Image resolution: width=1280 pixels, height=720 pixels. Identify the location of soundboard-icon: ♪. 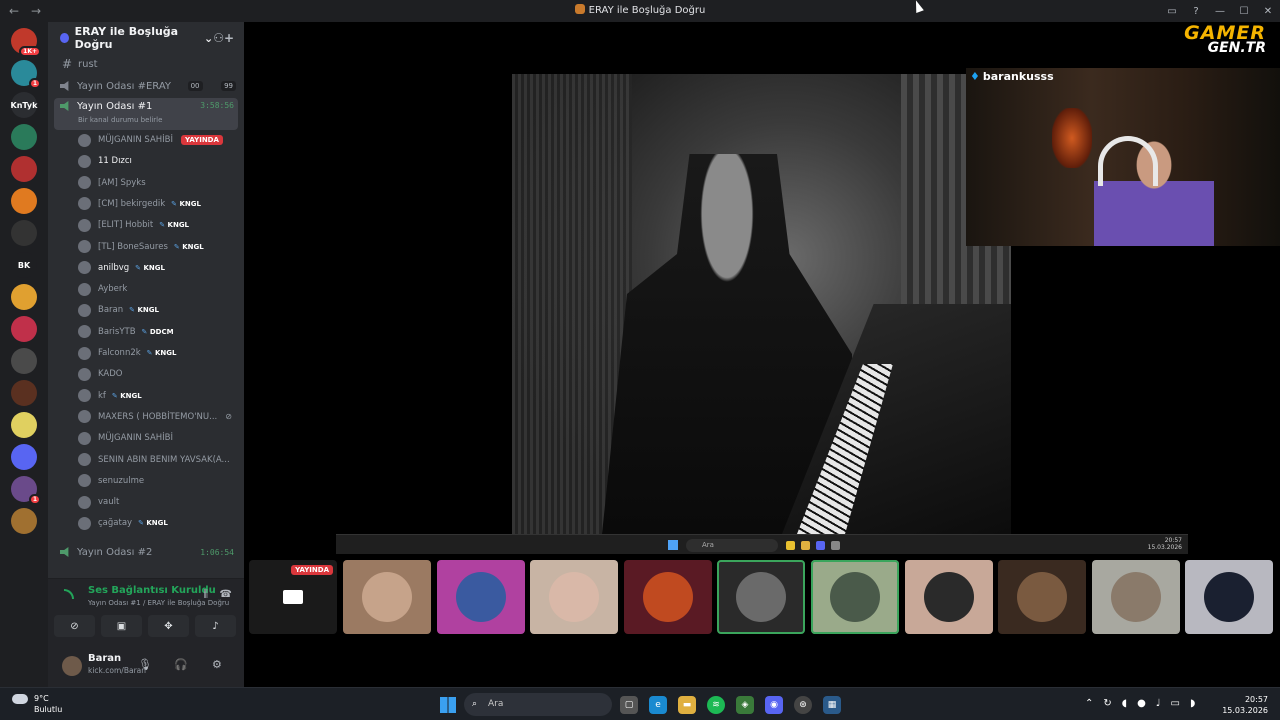
(215, 626).